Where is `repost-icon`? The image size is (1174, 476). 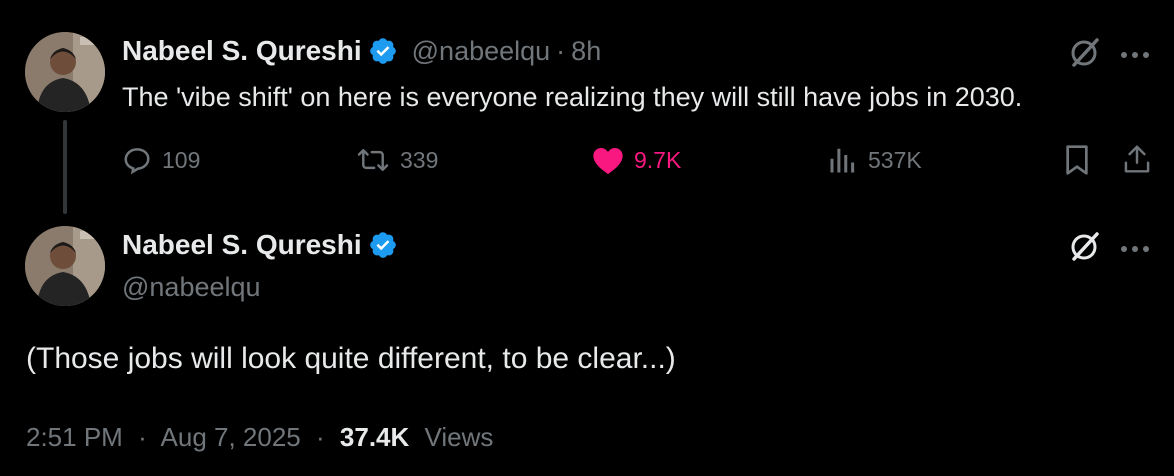 repost-icon is located at coordinates (373, 160).